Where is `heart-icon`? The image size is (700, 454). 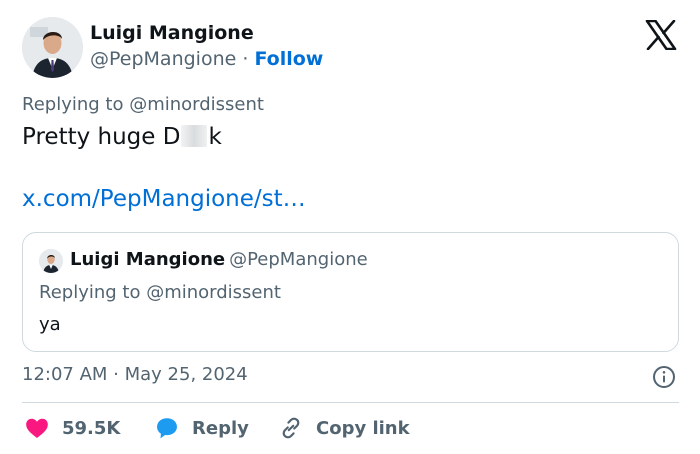 heart-icon is located at coordinates (37, 428).